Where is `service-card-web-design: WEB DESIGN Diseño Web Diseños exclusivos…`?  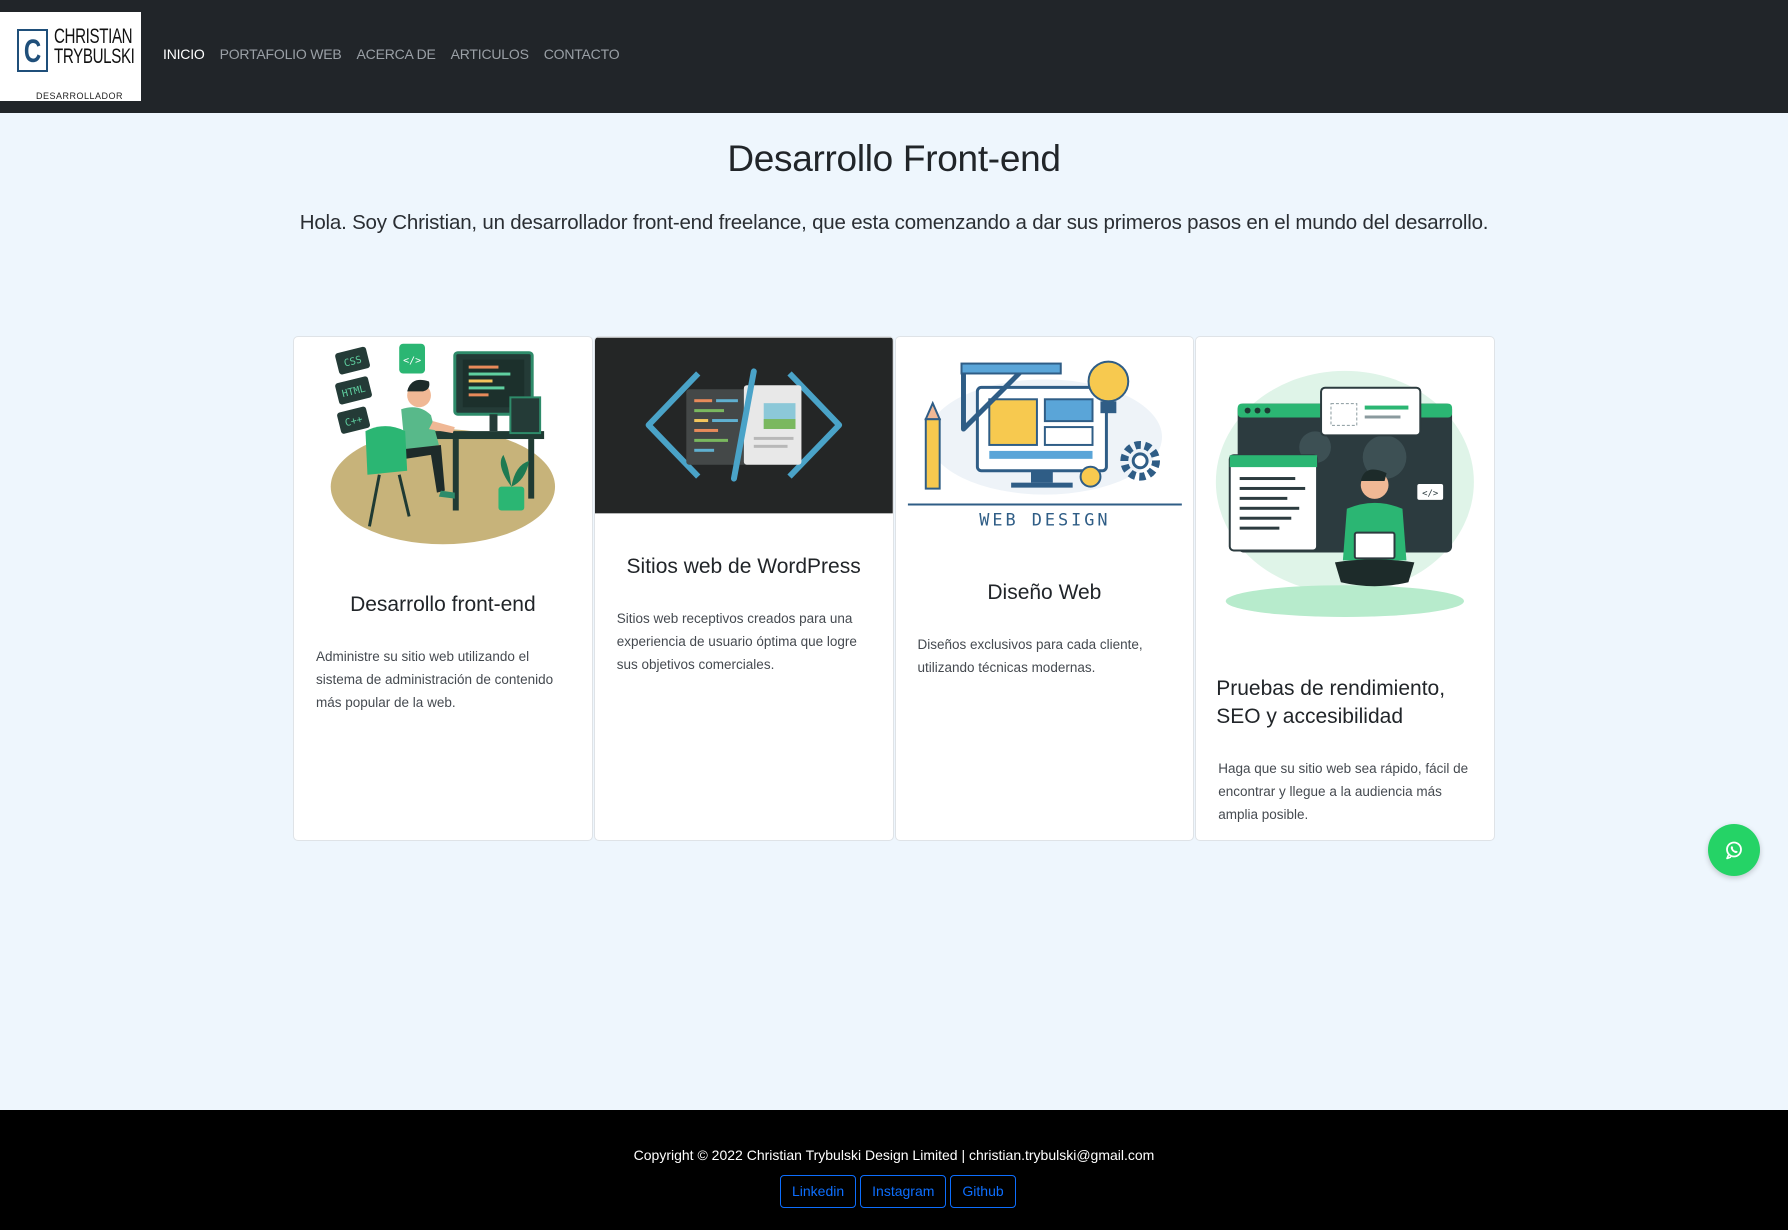
service-card-web-design: WEB DESIGN Diseño Web Diseños exclusivos… is located at coordinates (1044, 588).